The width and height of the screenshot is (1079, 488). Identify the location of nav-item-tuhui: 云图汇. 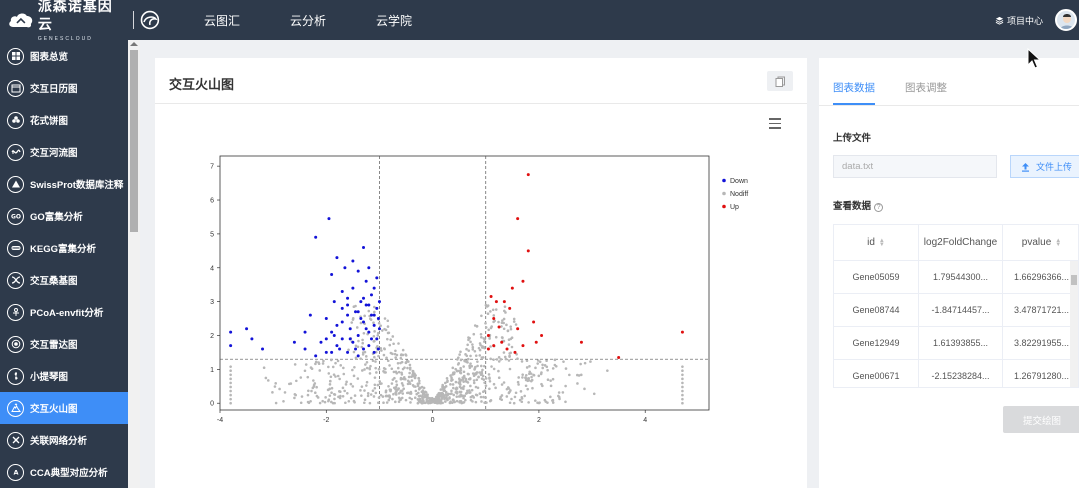
(222, 20).